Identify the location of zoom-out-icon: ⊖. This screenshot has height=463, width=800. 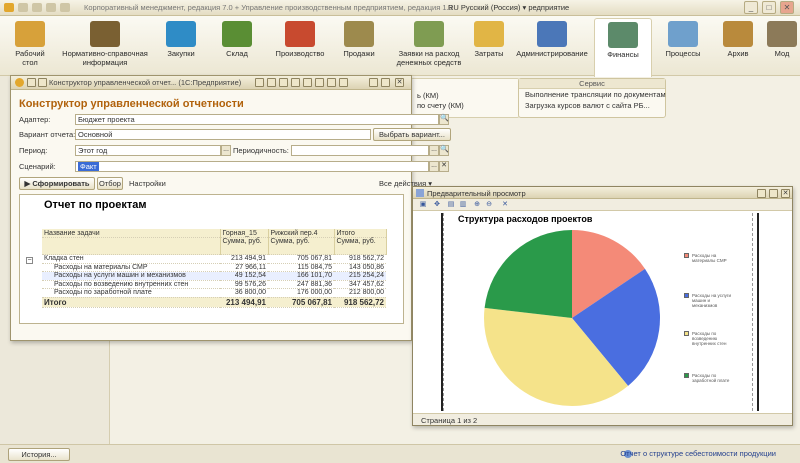
(489, 205).